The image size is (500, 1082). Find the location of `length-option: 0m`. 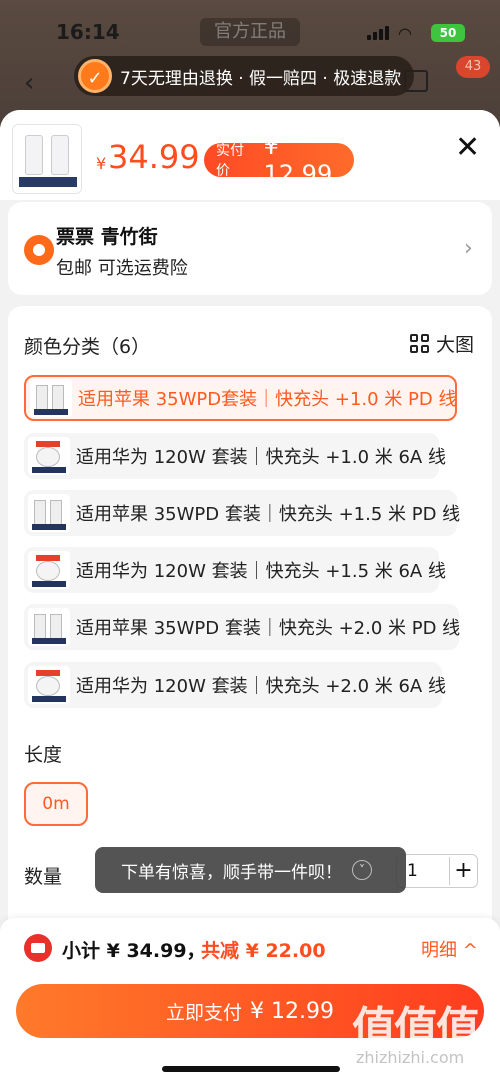

length-option: 0m is located at coordinates (56, 804).